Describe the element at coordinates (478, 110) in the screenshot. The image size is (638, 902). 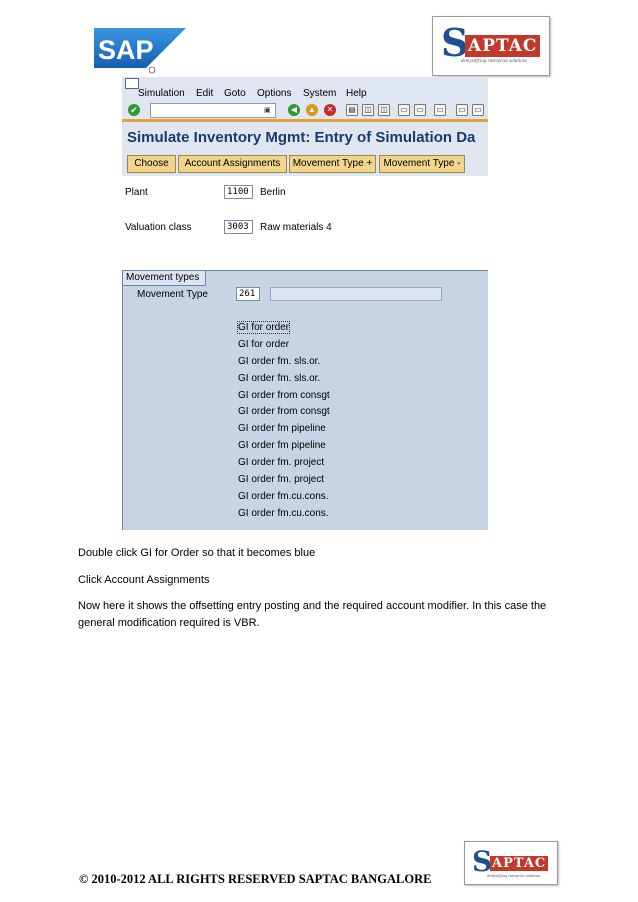
I see `shortcut-icon: ▭` at that location.